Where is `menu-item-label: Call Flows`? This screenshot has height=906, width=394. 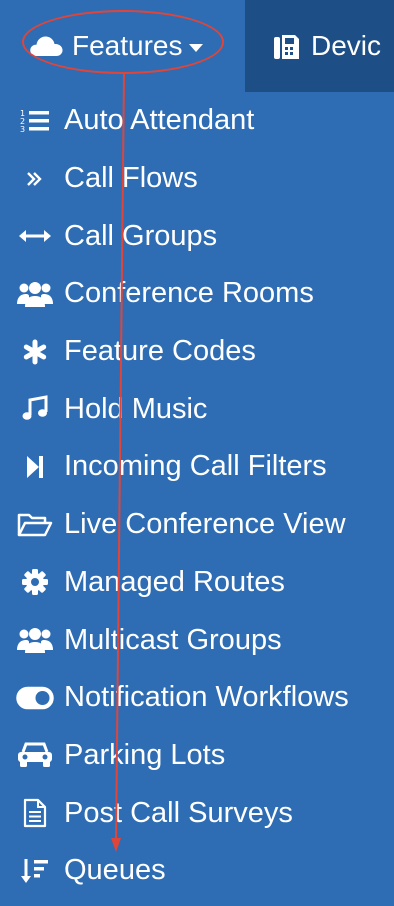 menu-item-label: Call Flows is located at coordinates (131, 178).